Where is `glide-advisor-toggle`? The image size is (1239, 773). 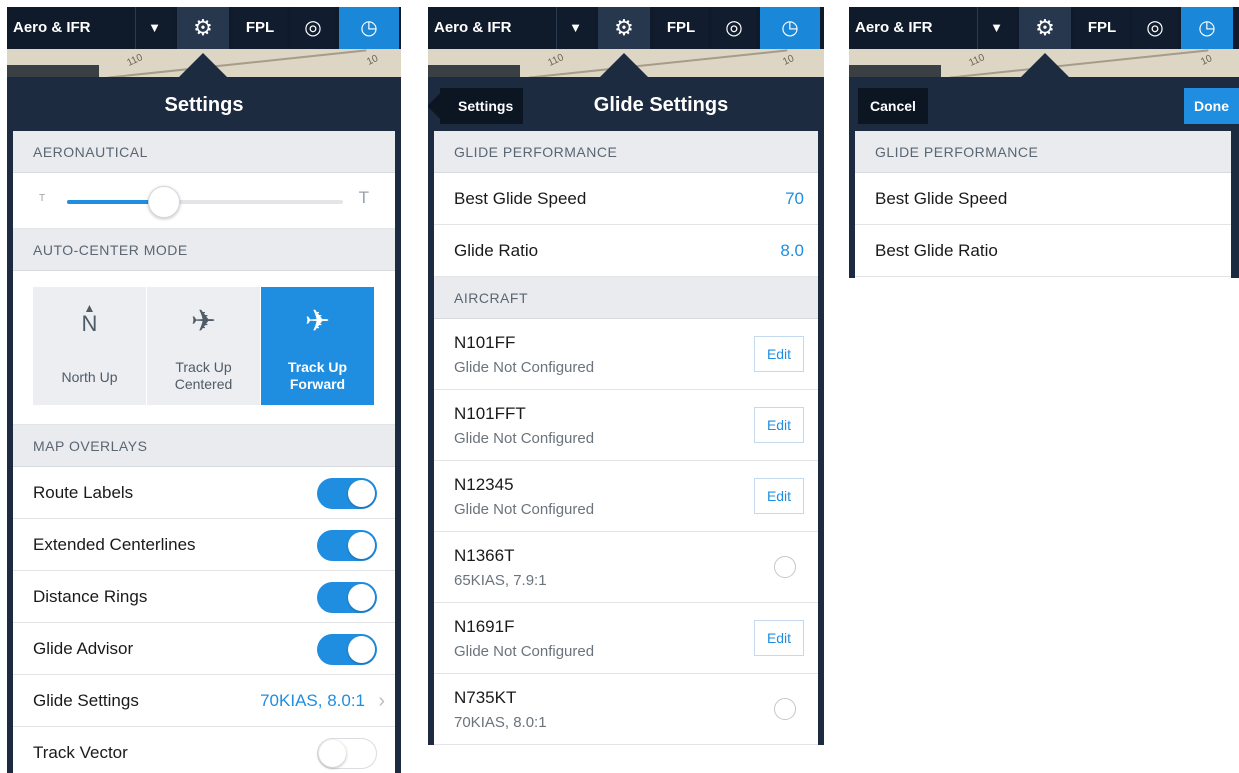 glide-advisor-toggle is located at coordinates (347, 649).